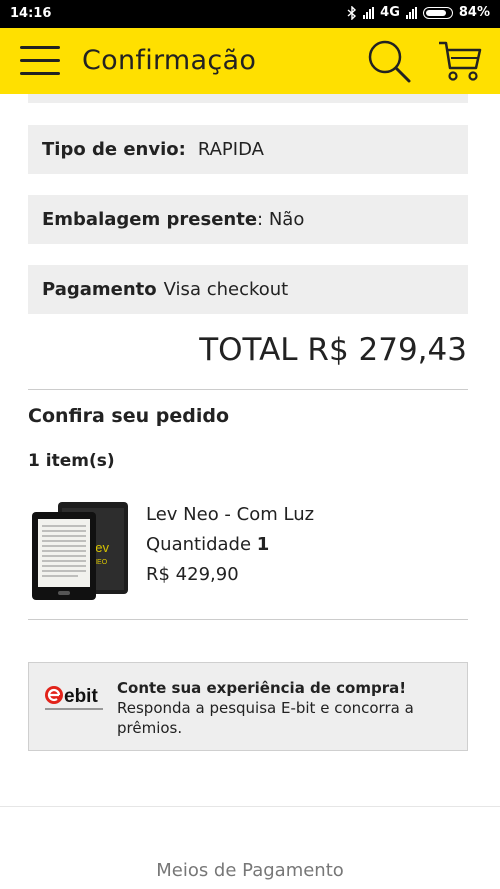 The height and width of the screenshot is (889, 500). I want to click on product-image: Lev NEO, so click(80, 551).